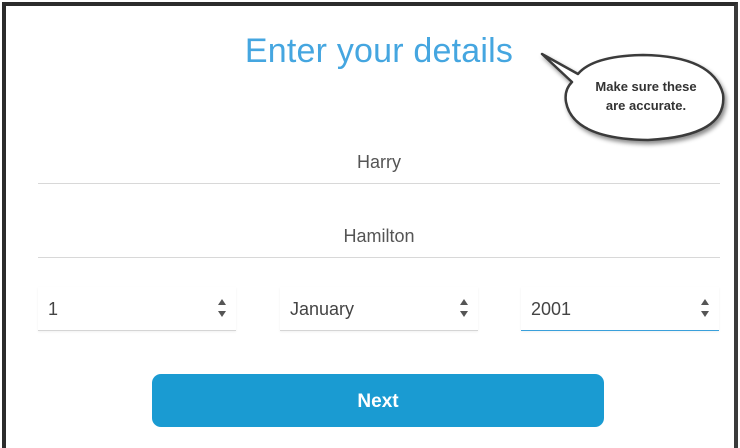 This screenshot has width=740, height=448. Describe the element at coordinates (646, 105) in the screenshot. I see `callout-line-2: are accurate.` at that location.